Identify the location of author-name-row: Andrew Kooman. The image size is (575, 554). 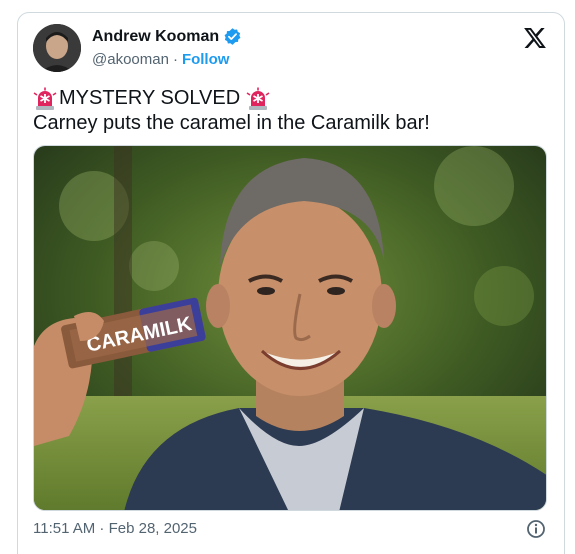
(167, 36).